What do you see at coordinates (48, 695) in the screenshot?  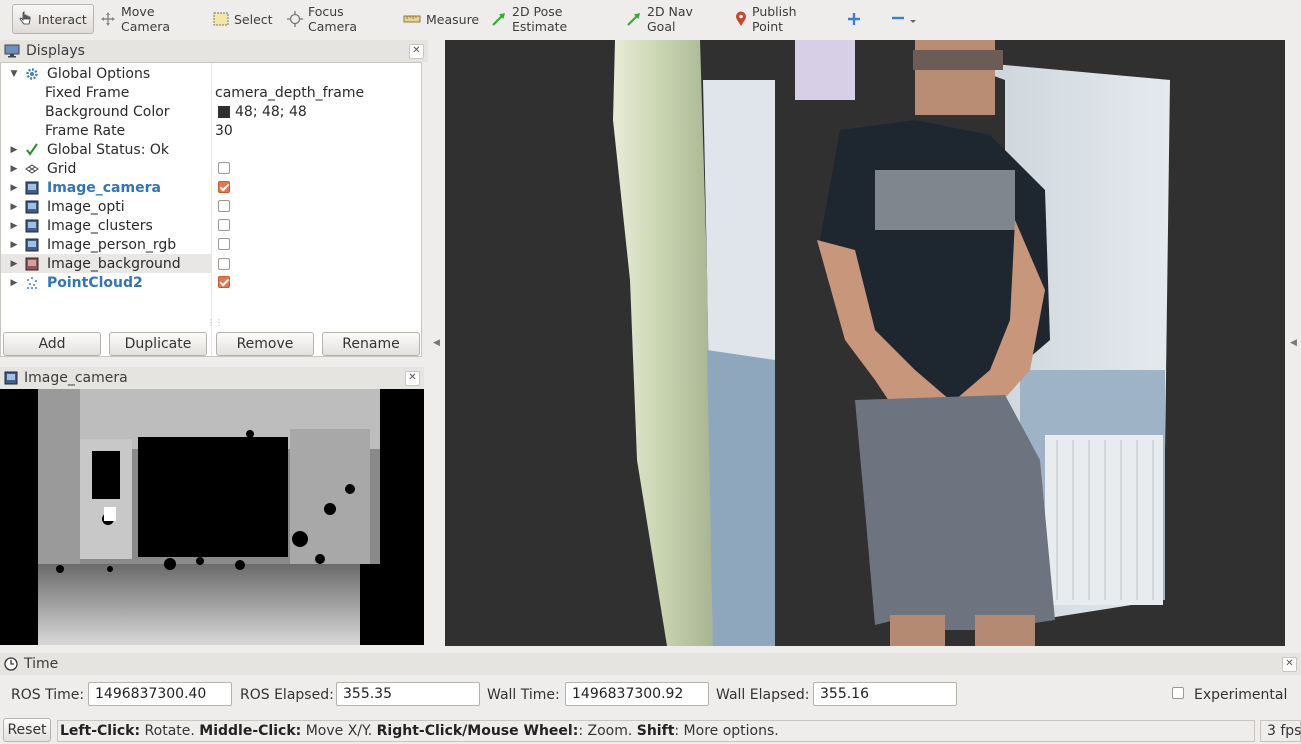 I see `ros-time-label: ROS Time:` at bounding box center [48, 695].